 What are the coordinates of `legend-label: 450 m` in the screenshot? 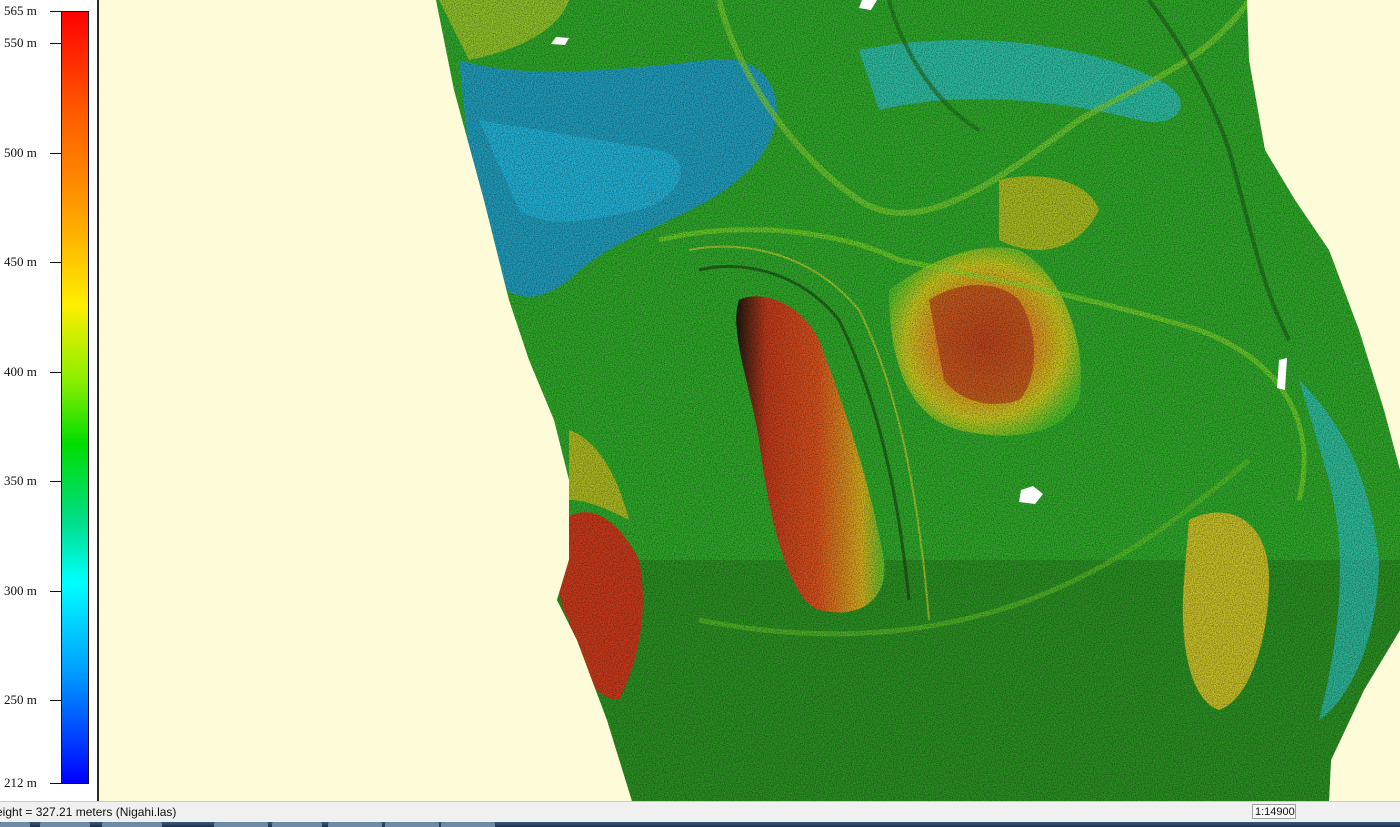 It's located at (20, 261).